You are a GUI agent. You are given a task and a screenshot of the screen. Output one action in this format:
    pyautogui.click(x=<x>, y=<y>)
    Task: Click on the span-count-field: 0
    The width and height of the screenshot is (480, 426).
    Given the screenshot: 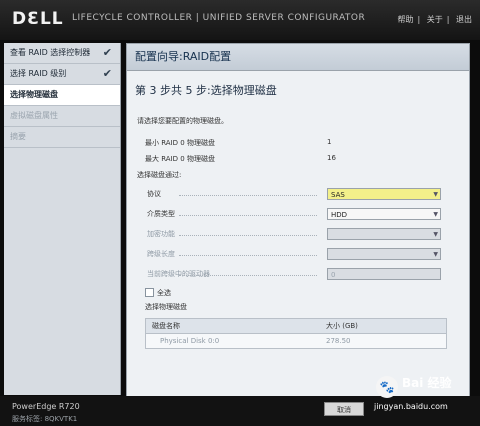 What is the action you would take?
    pyautogui.click(x=384, y=274)
    